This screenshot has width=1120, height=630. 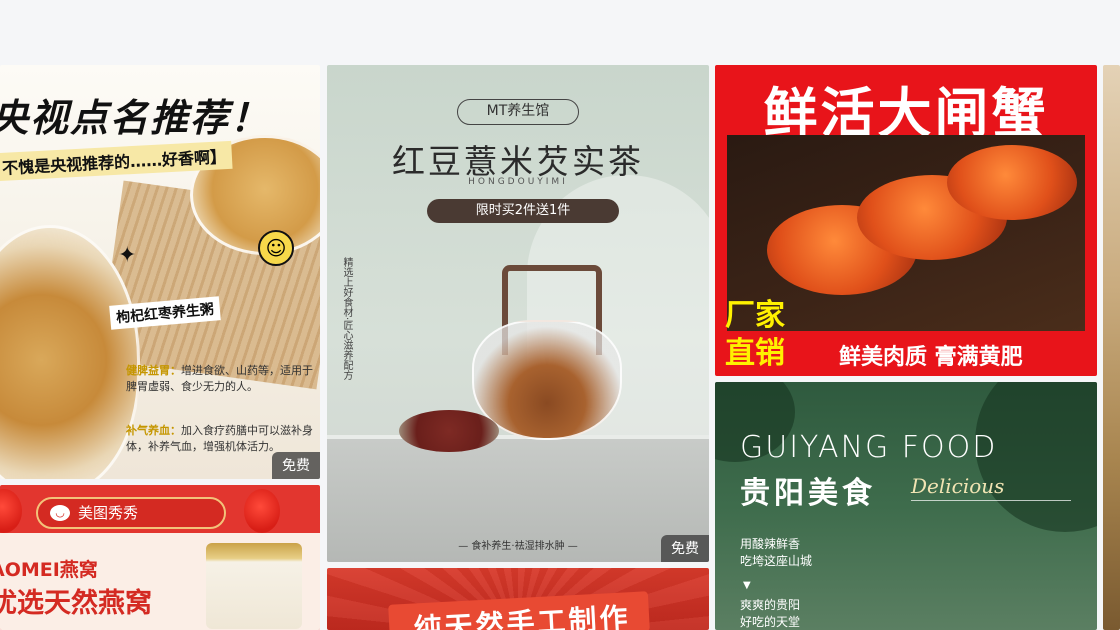 I want to click on tagline-line: 吃垮这座山城, so click(x=776, y=561).